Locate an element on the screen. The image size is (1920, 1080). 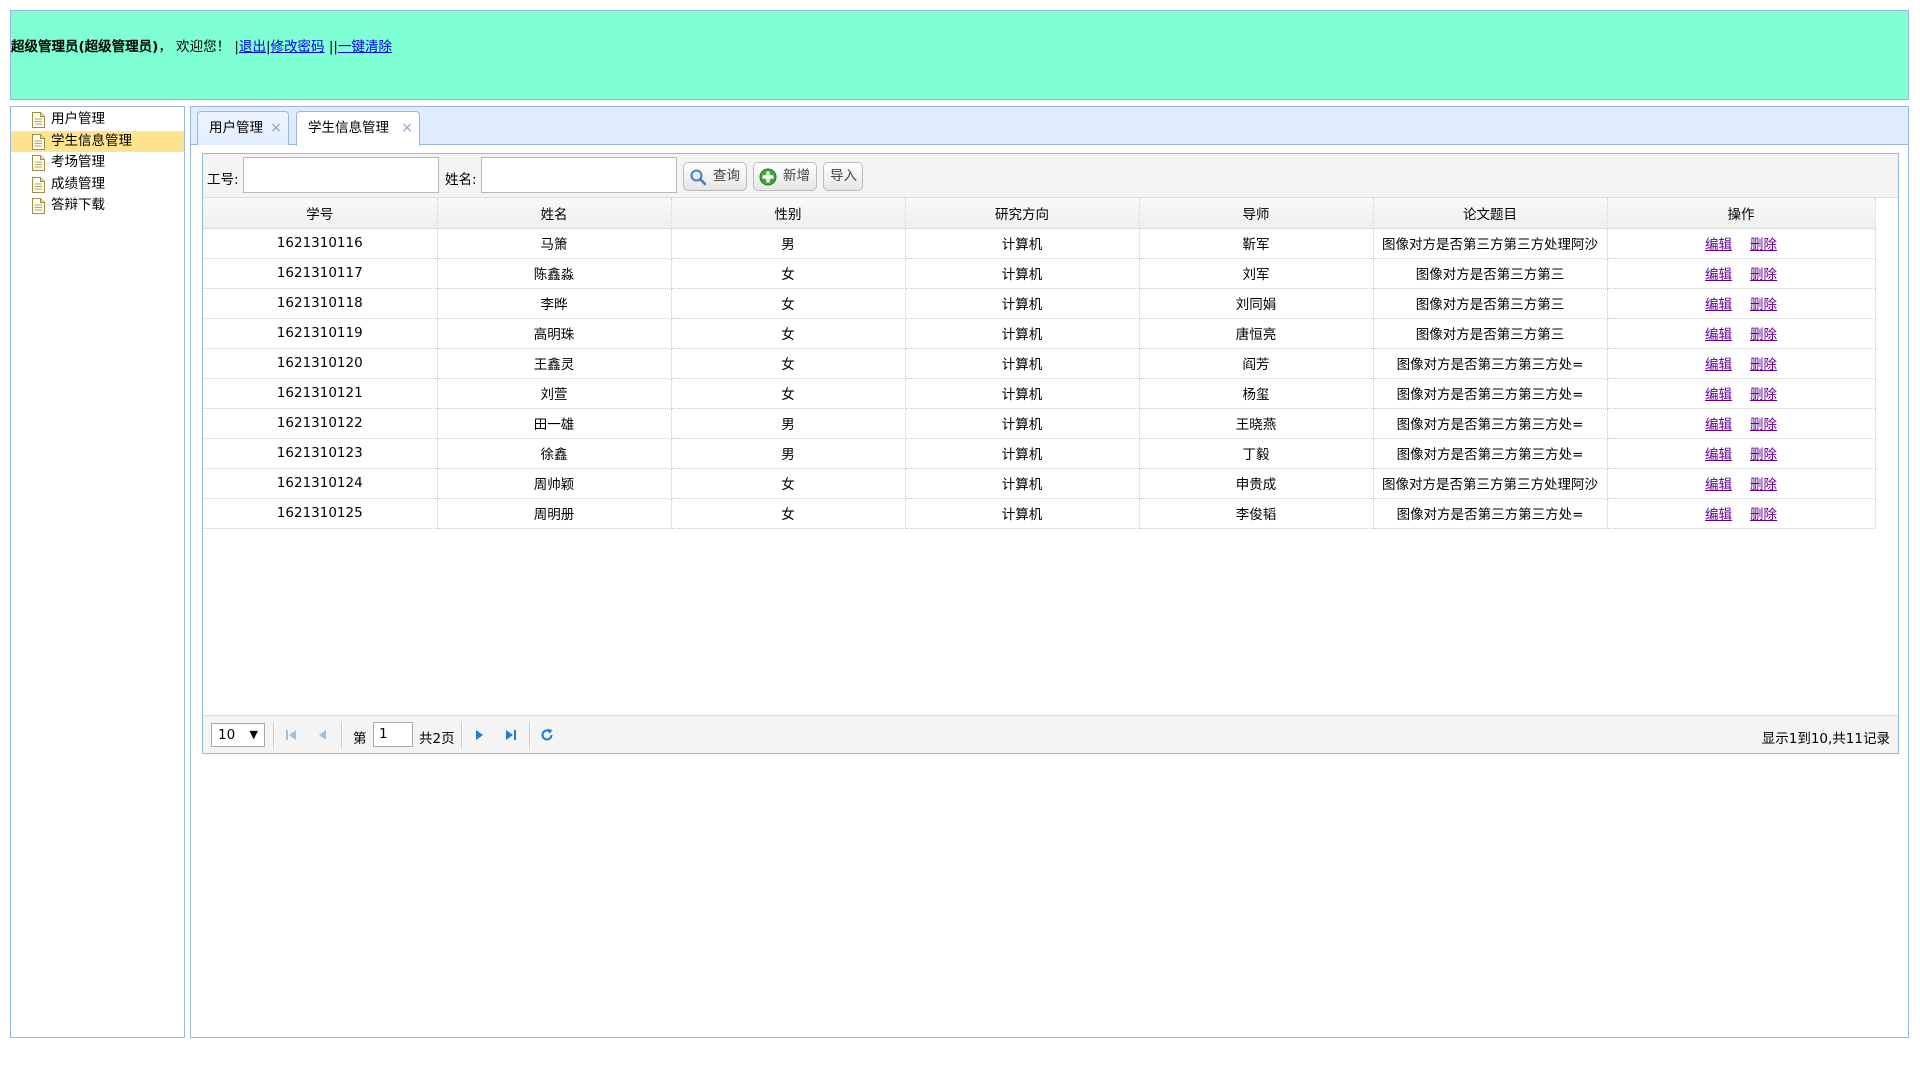
column-header: 导师 is located at coordinates (1256, 213).